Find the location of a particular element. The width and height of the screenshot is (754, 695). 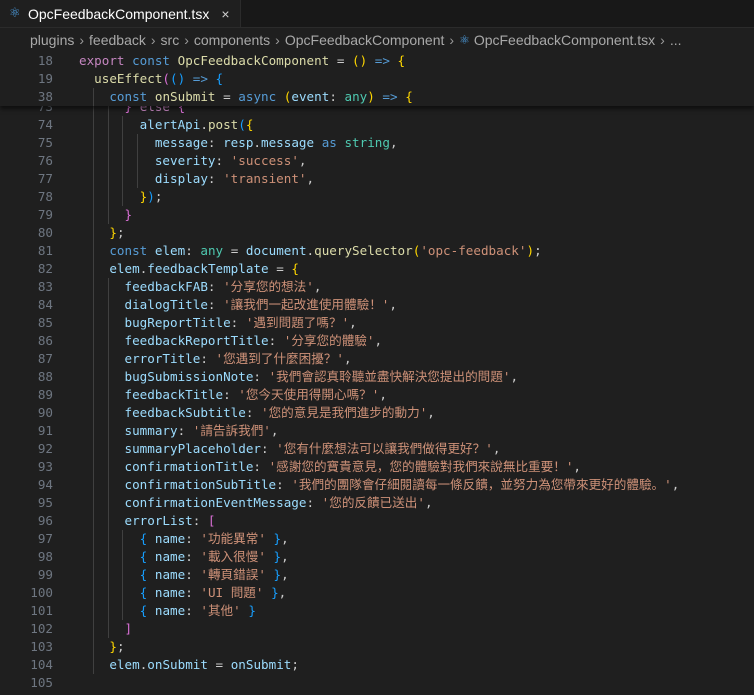

code-token: feedbackSubtitle is located at coordinates (185, 412).